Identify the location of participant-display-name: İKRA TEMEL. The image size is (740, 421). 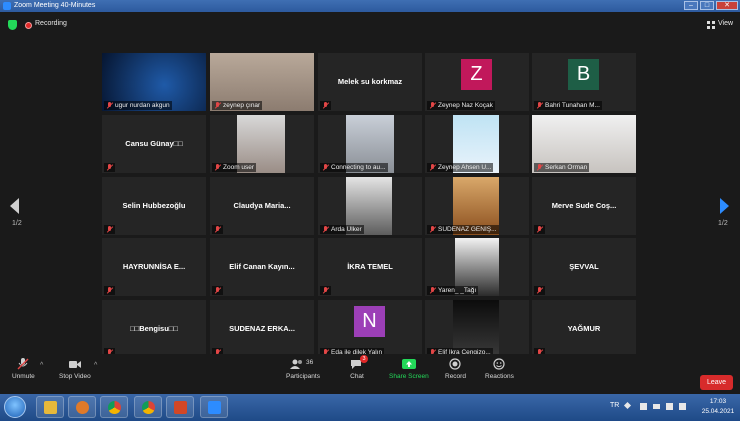
(370, 266).